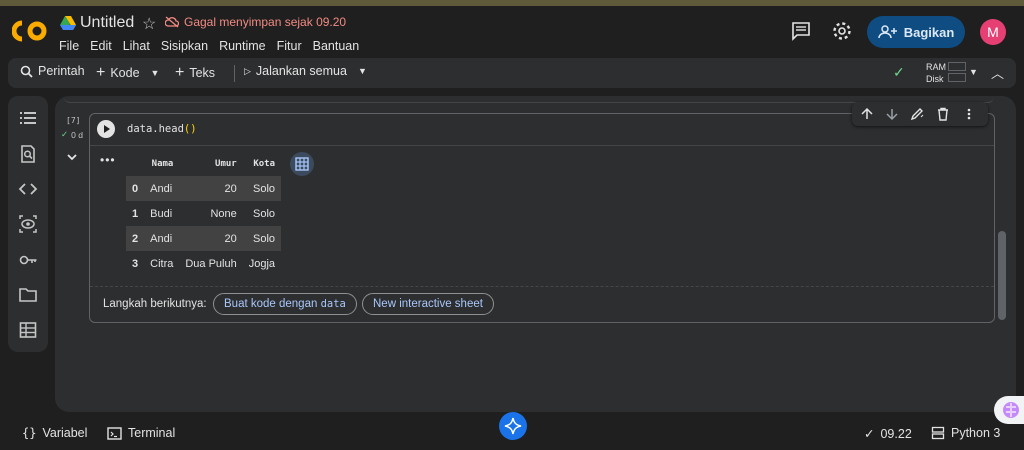  Describe the element at coordinates (973, 72) in the screenshot. I see `runtime-caret-down-icon: ▼` at that location.